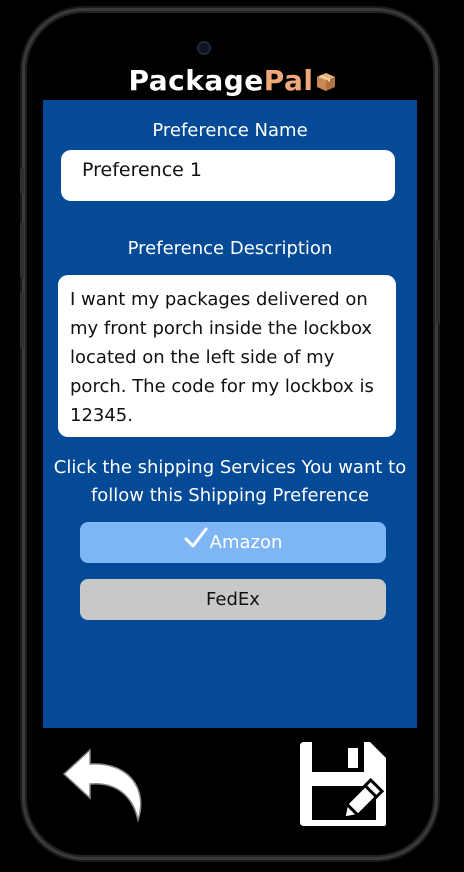 The image size is (464, 872). I want to click on checkmark-icon, so click(196, 535).